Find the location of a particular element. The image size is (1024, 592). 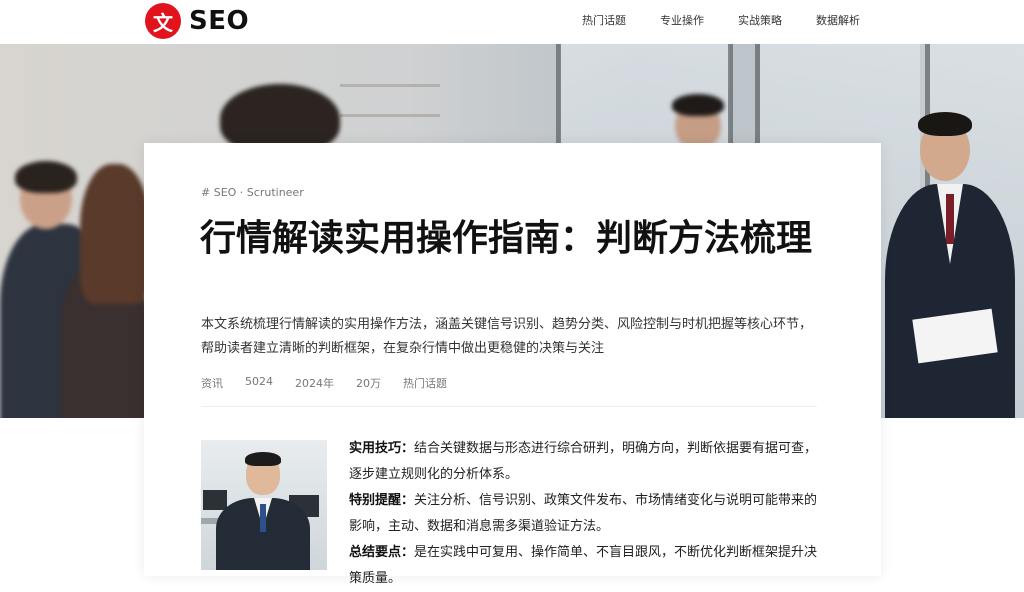

logo-text: SEO is located at coordinates (219, 21).